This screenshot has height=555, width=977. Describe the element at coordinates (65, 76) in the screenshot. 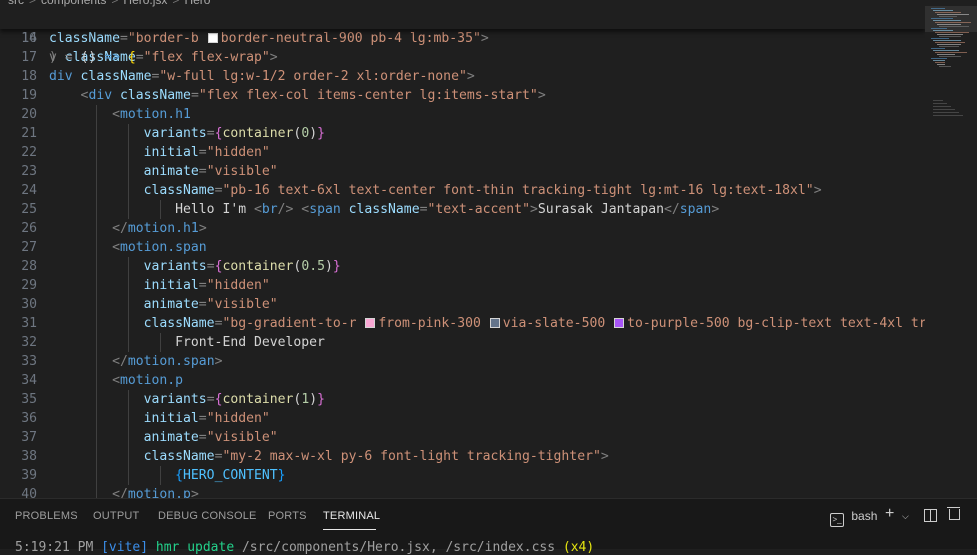

I see `token-tag: div` at that location.